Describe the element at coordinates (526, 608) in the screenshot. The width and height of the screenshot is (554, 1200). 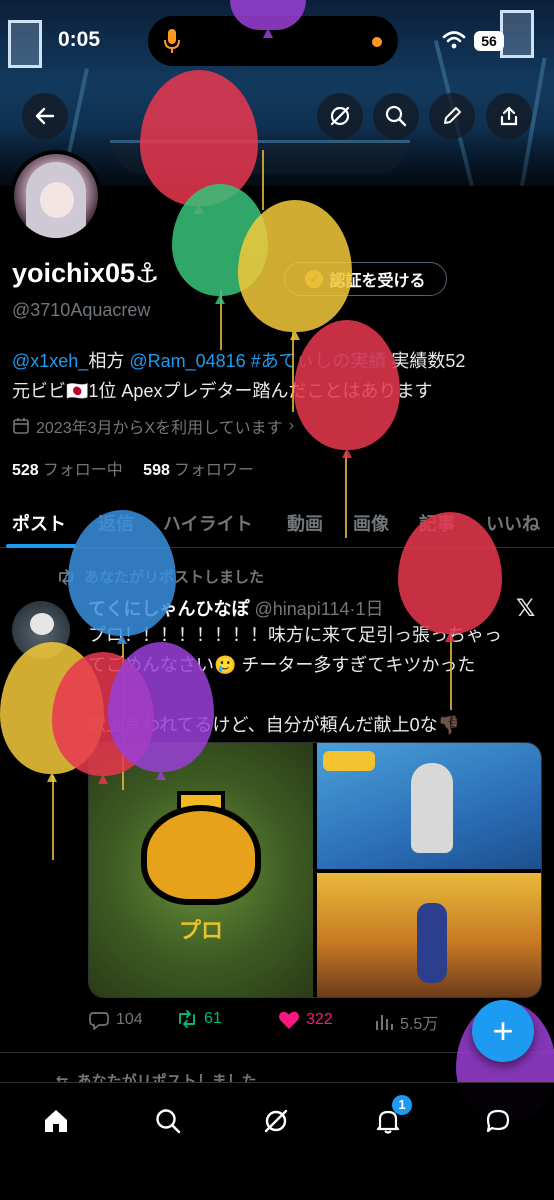
I see `x-logo-icon: 𝕏` at that location.